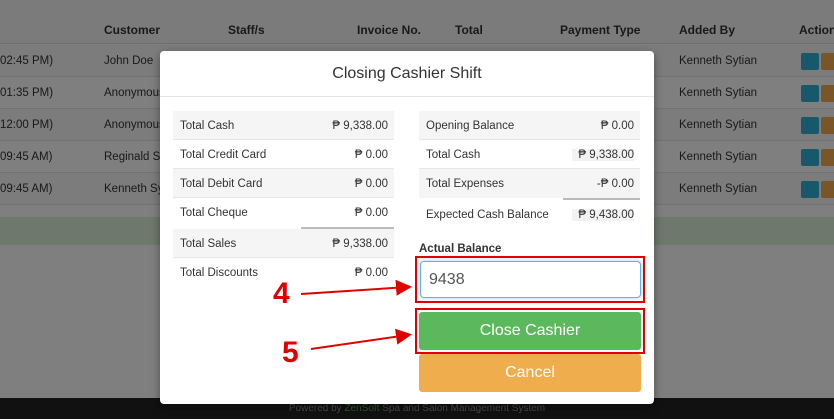 The width and height of the screenshot is (834, 419). I want to click on summary-label: Total Cash, so click(207, 126).